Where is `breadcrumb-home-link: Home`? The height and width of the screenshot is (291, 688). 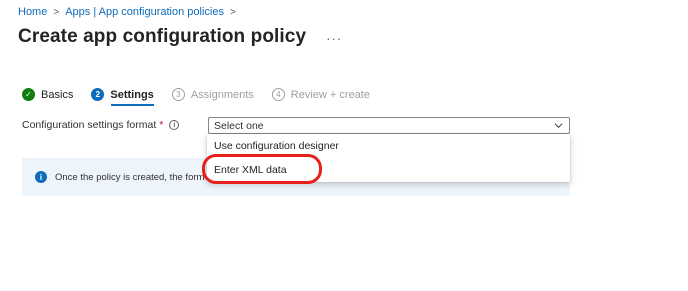
breadcrumb-home-link: Home is located at coordinates (32, 12).